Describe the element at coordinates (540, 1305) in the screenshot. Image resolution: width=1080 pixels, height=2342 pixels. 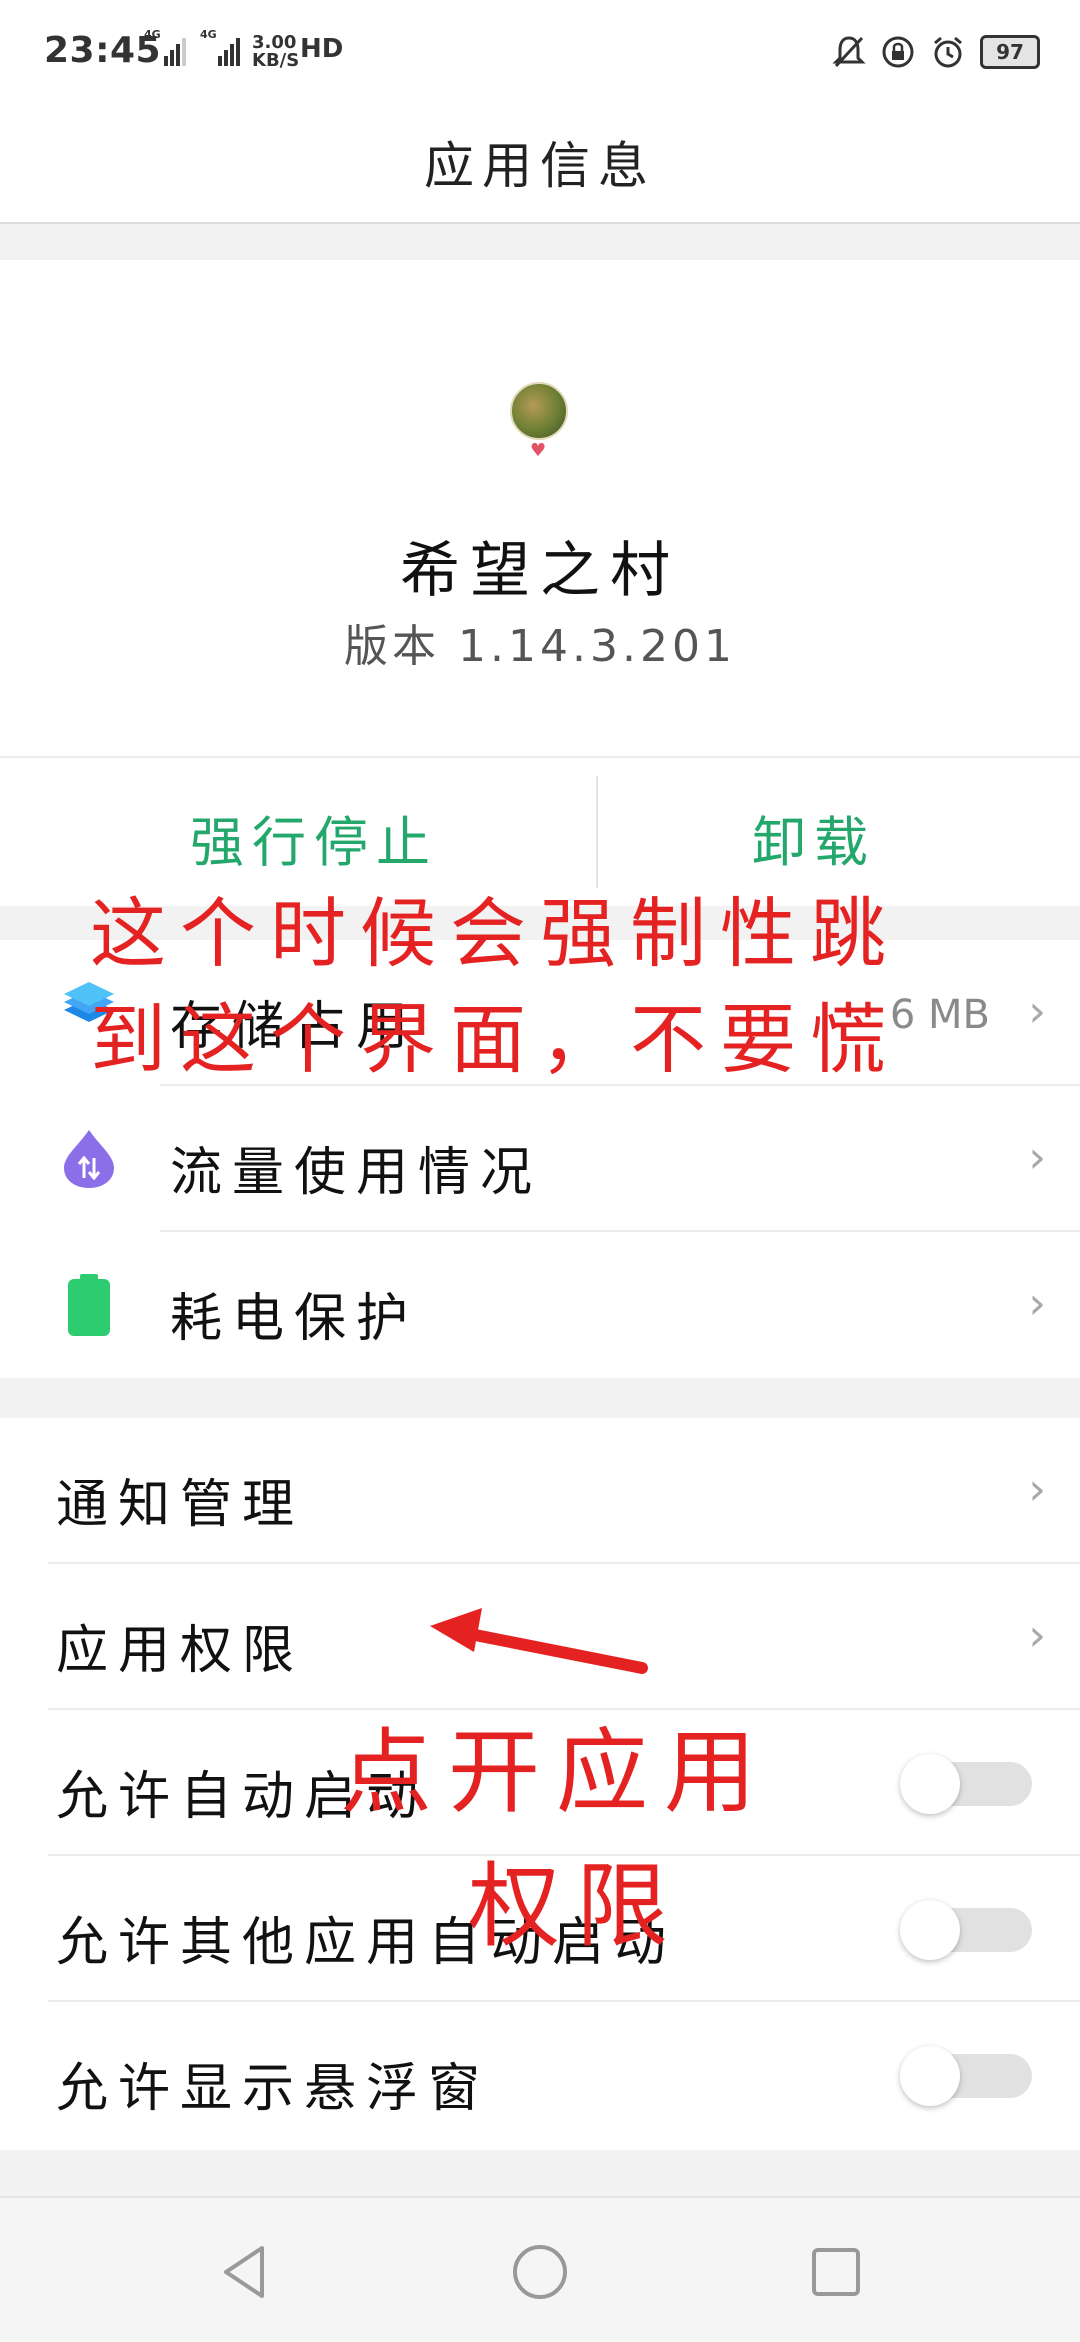
I see `battery-protection-row: 耗电保护 ›` at that location.